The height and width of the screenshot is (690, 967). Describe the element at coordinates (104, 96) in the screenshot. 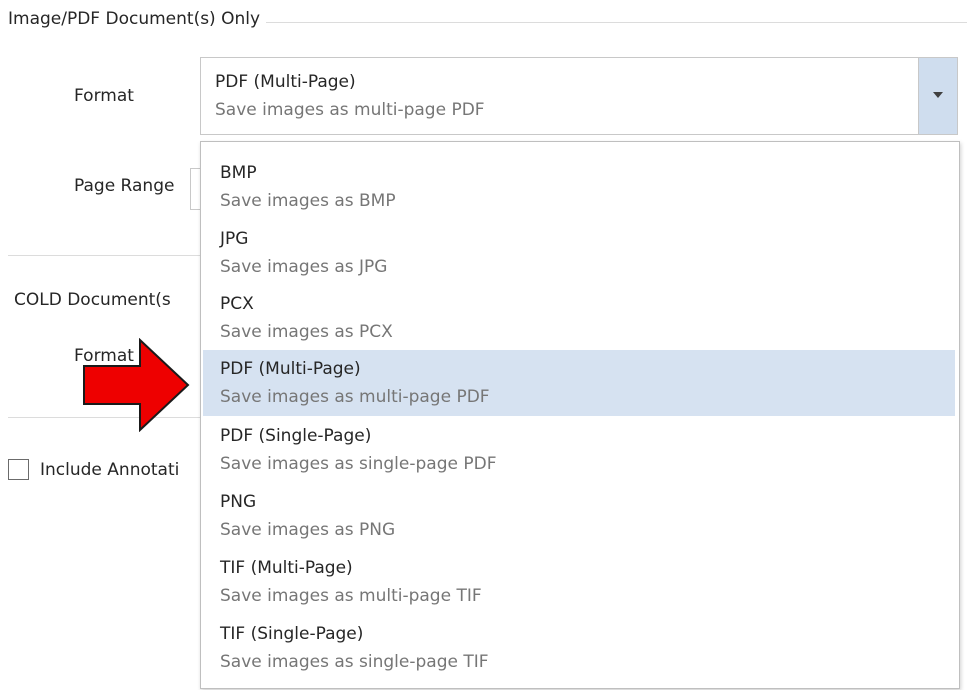

I see `format-label: Format` at that location.